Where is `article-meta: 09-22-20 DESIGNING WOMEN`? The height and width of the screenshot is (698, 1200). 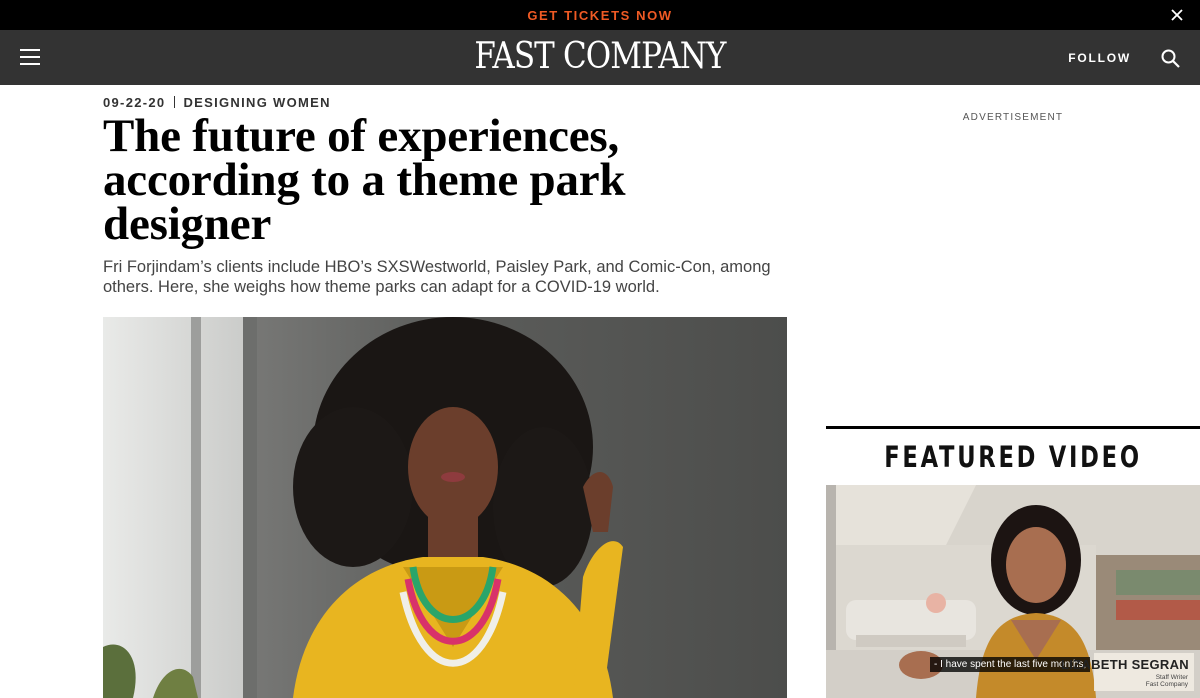
article-meta: 09-22-20 DESIGNING WOMEN is located at coordinates (217, 102).